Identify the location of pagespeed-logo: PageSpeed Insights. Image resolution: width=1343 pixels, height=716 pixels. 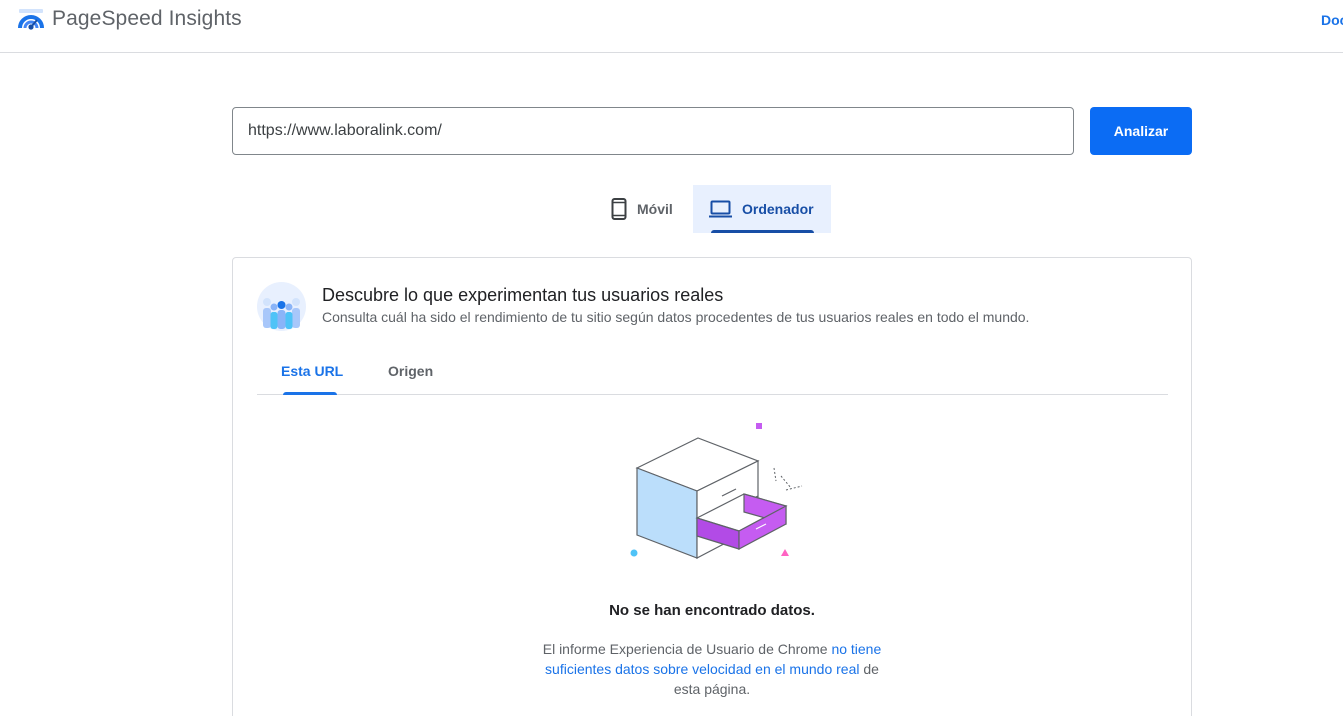
(130, 19).